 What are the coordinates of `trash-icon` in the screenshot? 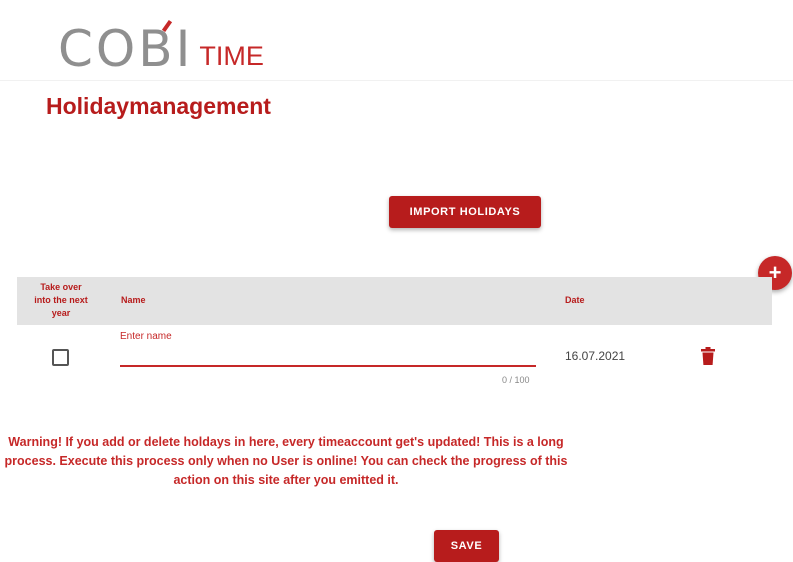 It's located at (708, 356).